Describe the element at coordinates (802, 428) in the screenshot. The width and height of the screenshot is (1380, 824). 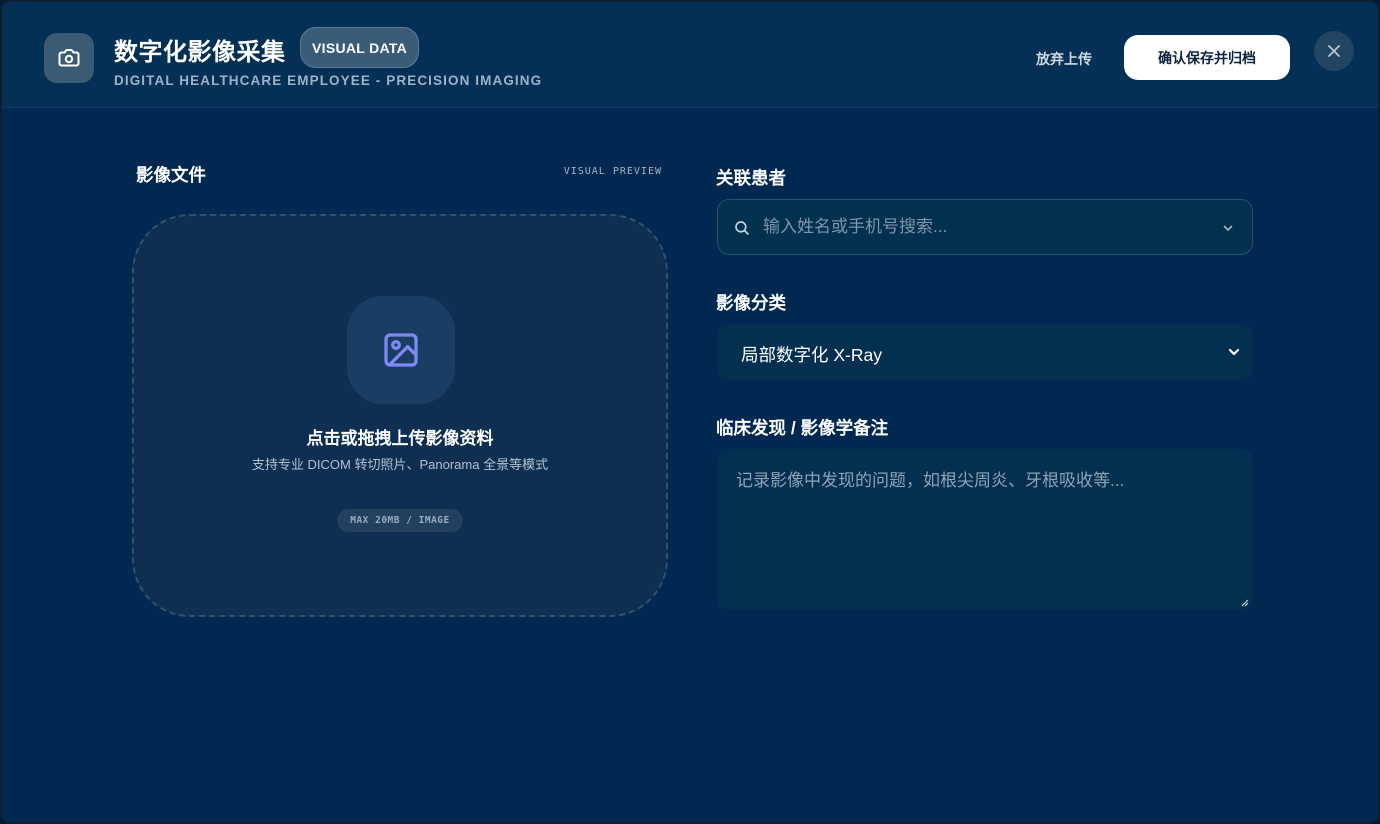
I see `clinical-notes-label: 临床发现 / 影像学备注` at that location.